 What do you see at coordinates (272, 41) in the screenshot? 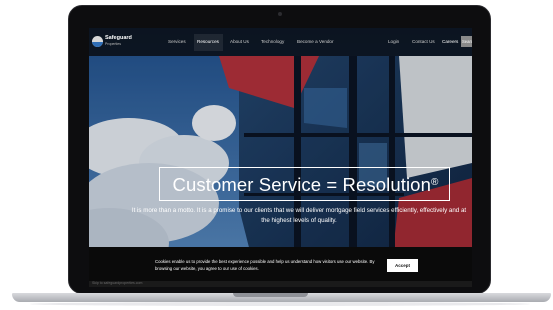
I see `nav-item-technology: Technology` at bounding box center [272, 41].